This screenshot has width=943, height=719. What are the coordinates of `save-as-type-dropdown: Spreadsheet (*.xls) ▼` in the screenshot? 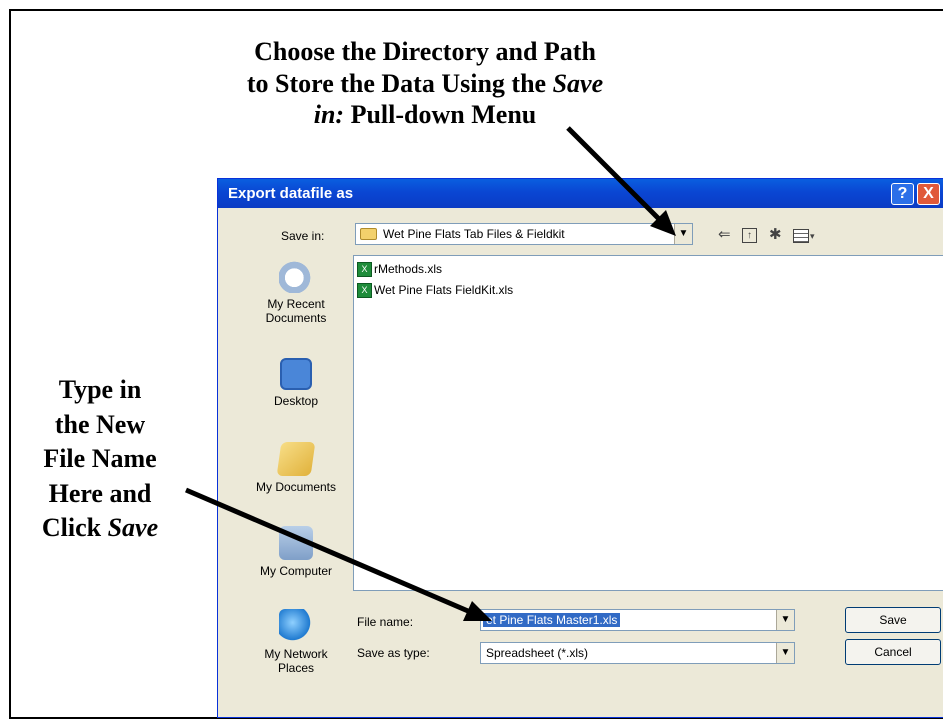 It's located at (637, 653).